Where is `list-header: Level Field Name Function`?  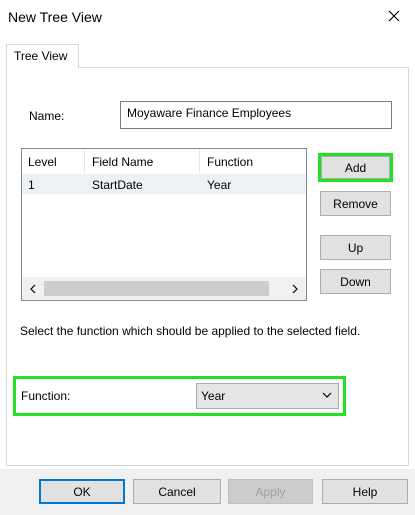 list-header: Level Field Name Function is located at coordinates (164, 161).